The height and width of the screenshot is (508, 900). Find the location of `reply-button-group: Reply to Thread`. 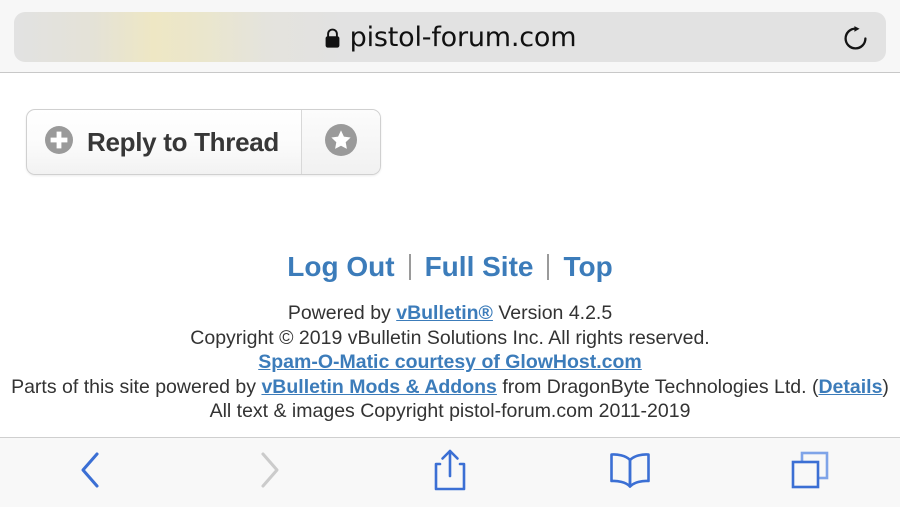

reply-button-group: Reply to Thread is located at coordinates (203, 142).